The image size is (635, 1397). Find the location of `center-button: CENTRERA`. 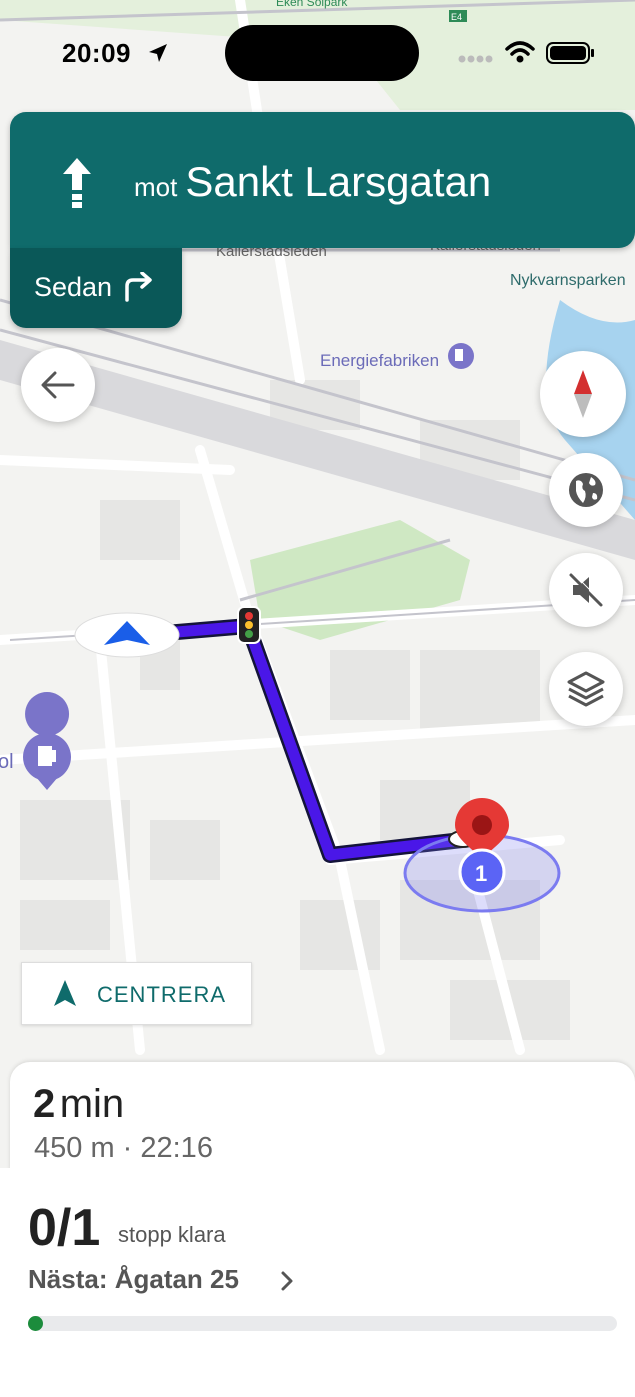

center-button: CENTRERA is located at coordinates (136, 993).